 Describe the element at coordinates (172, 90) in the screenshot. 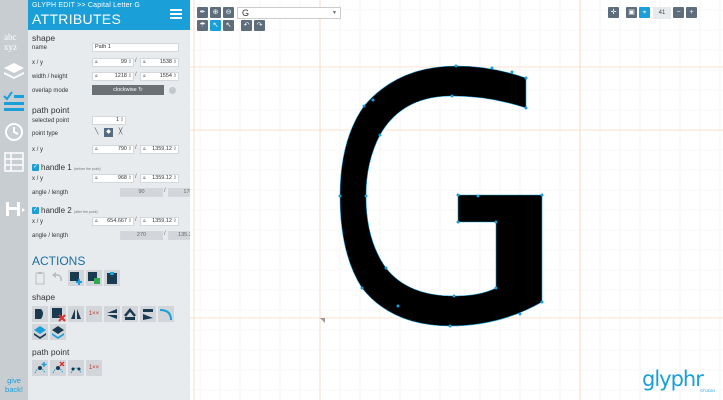

I see `info-icon` at that location.